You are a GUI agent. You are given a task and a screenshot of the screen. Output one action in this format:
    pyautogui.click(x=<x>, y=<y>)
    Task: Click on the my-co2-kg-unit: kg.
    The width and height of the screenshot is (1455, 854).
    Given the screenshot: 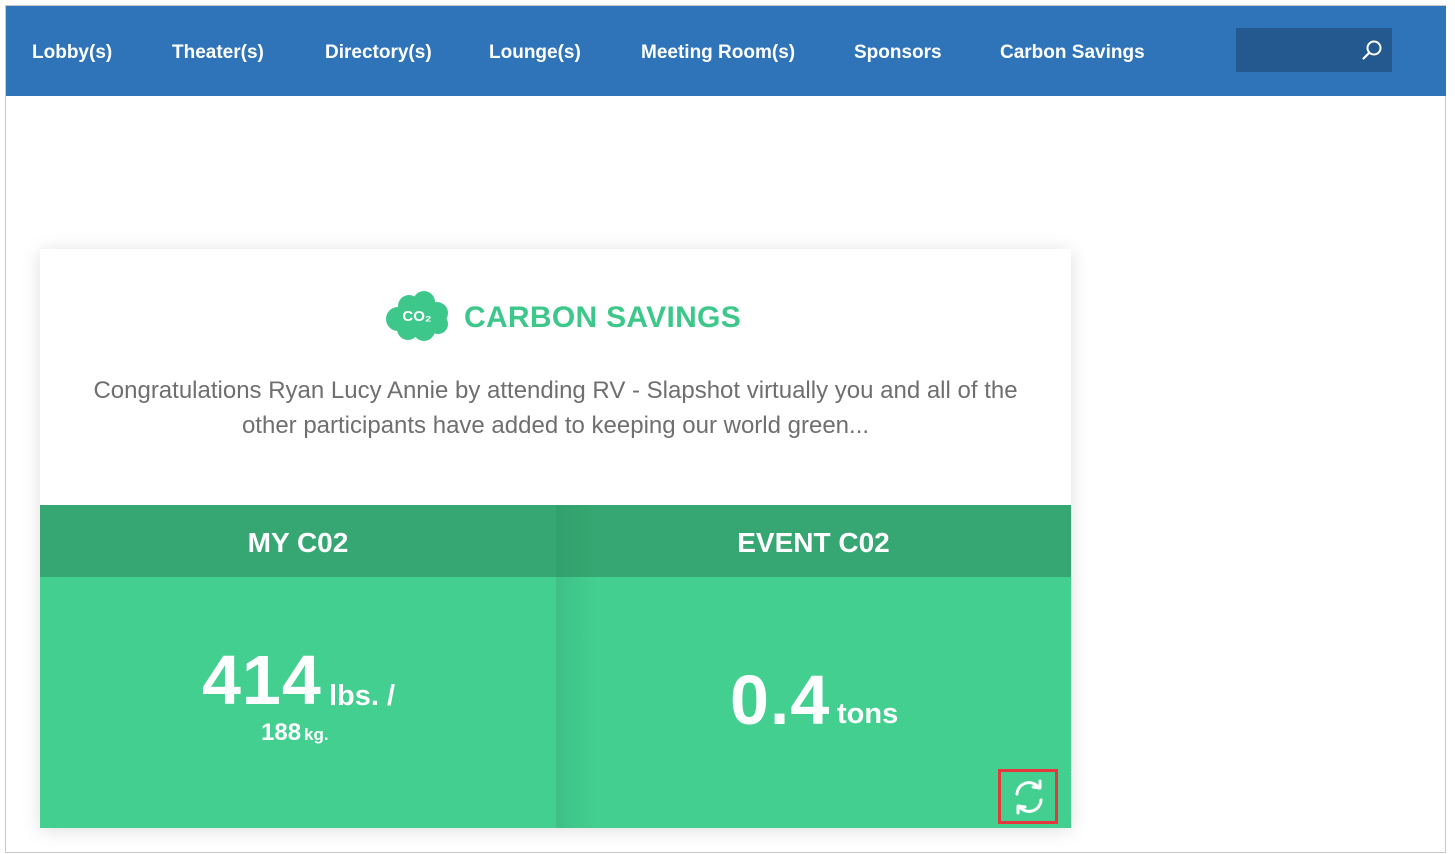 What is the action you would take?
    pyautogui.click(x=316, y=734)
    